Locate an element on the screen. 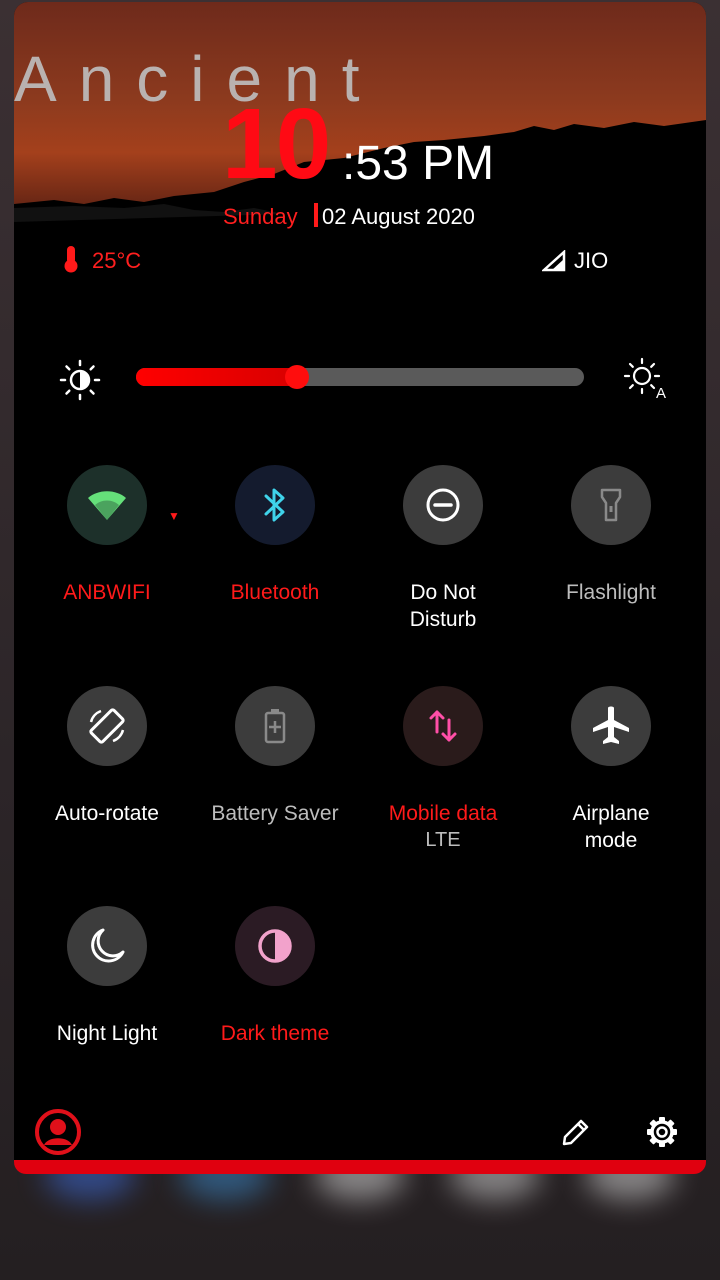 The width and height of the screenshot is (720, 1280). bluetooth-icon is located at coordinates (275, 505).